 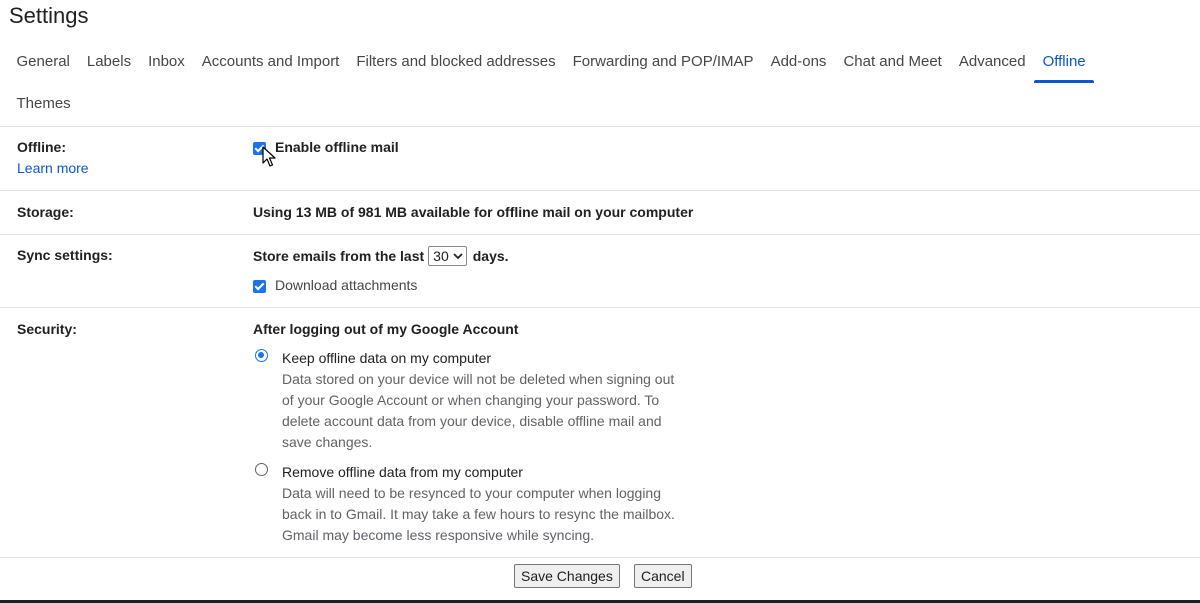 What do you see at coordinates (167, 62) in the screenshot?
I see `tab-inbox: Inbox` at bounding box center [167, 62].